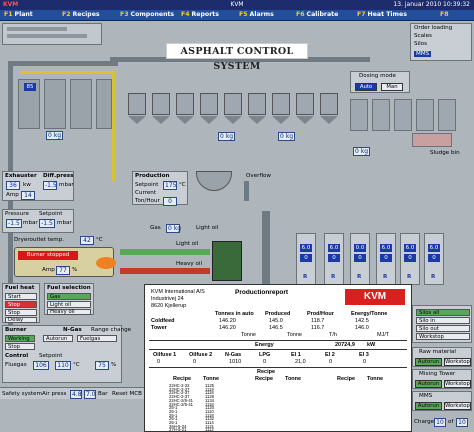 The height and width of the screenshot is (432, 474). Describe the element at coordinates (48, 270) in the screenshot. I see `dryer-amp-label: Amp` at that location.